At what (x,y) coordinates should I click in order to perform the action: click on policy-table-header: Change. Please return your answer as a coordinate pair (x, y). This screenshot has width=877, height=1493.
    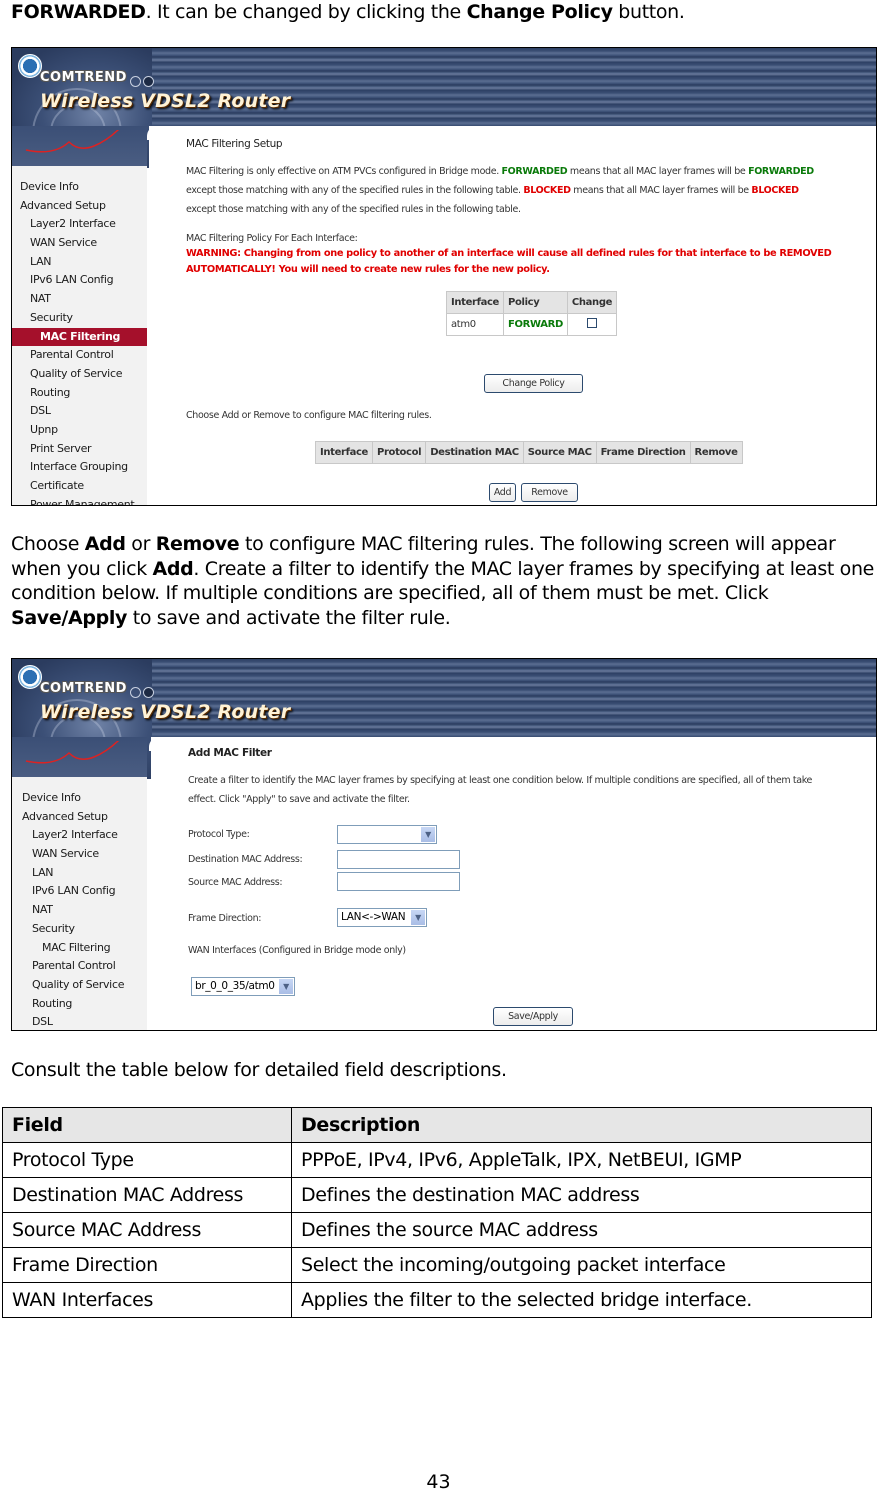
    Looking at the image, I should click on (592, 302).